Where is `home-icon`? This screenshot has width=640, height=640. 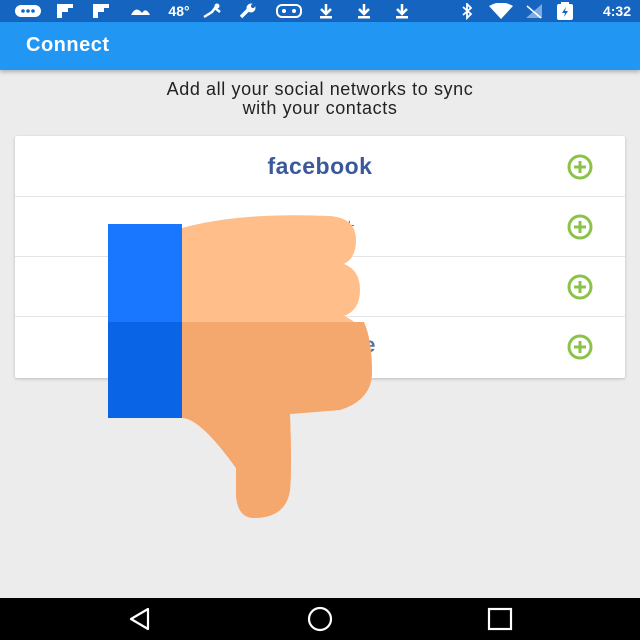 home-icon is located at coordinates (320, 619).